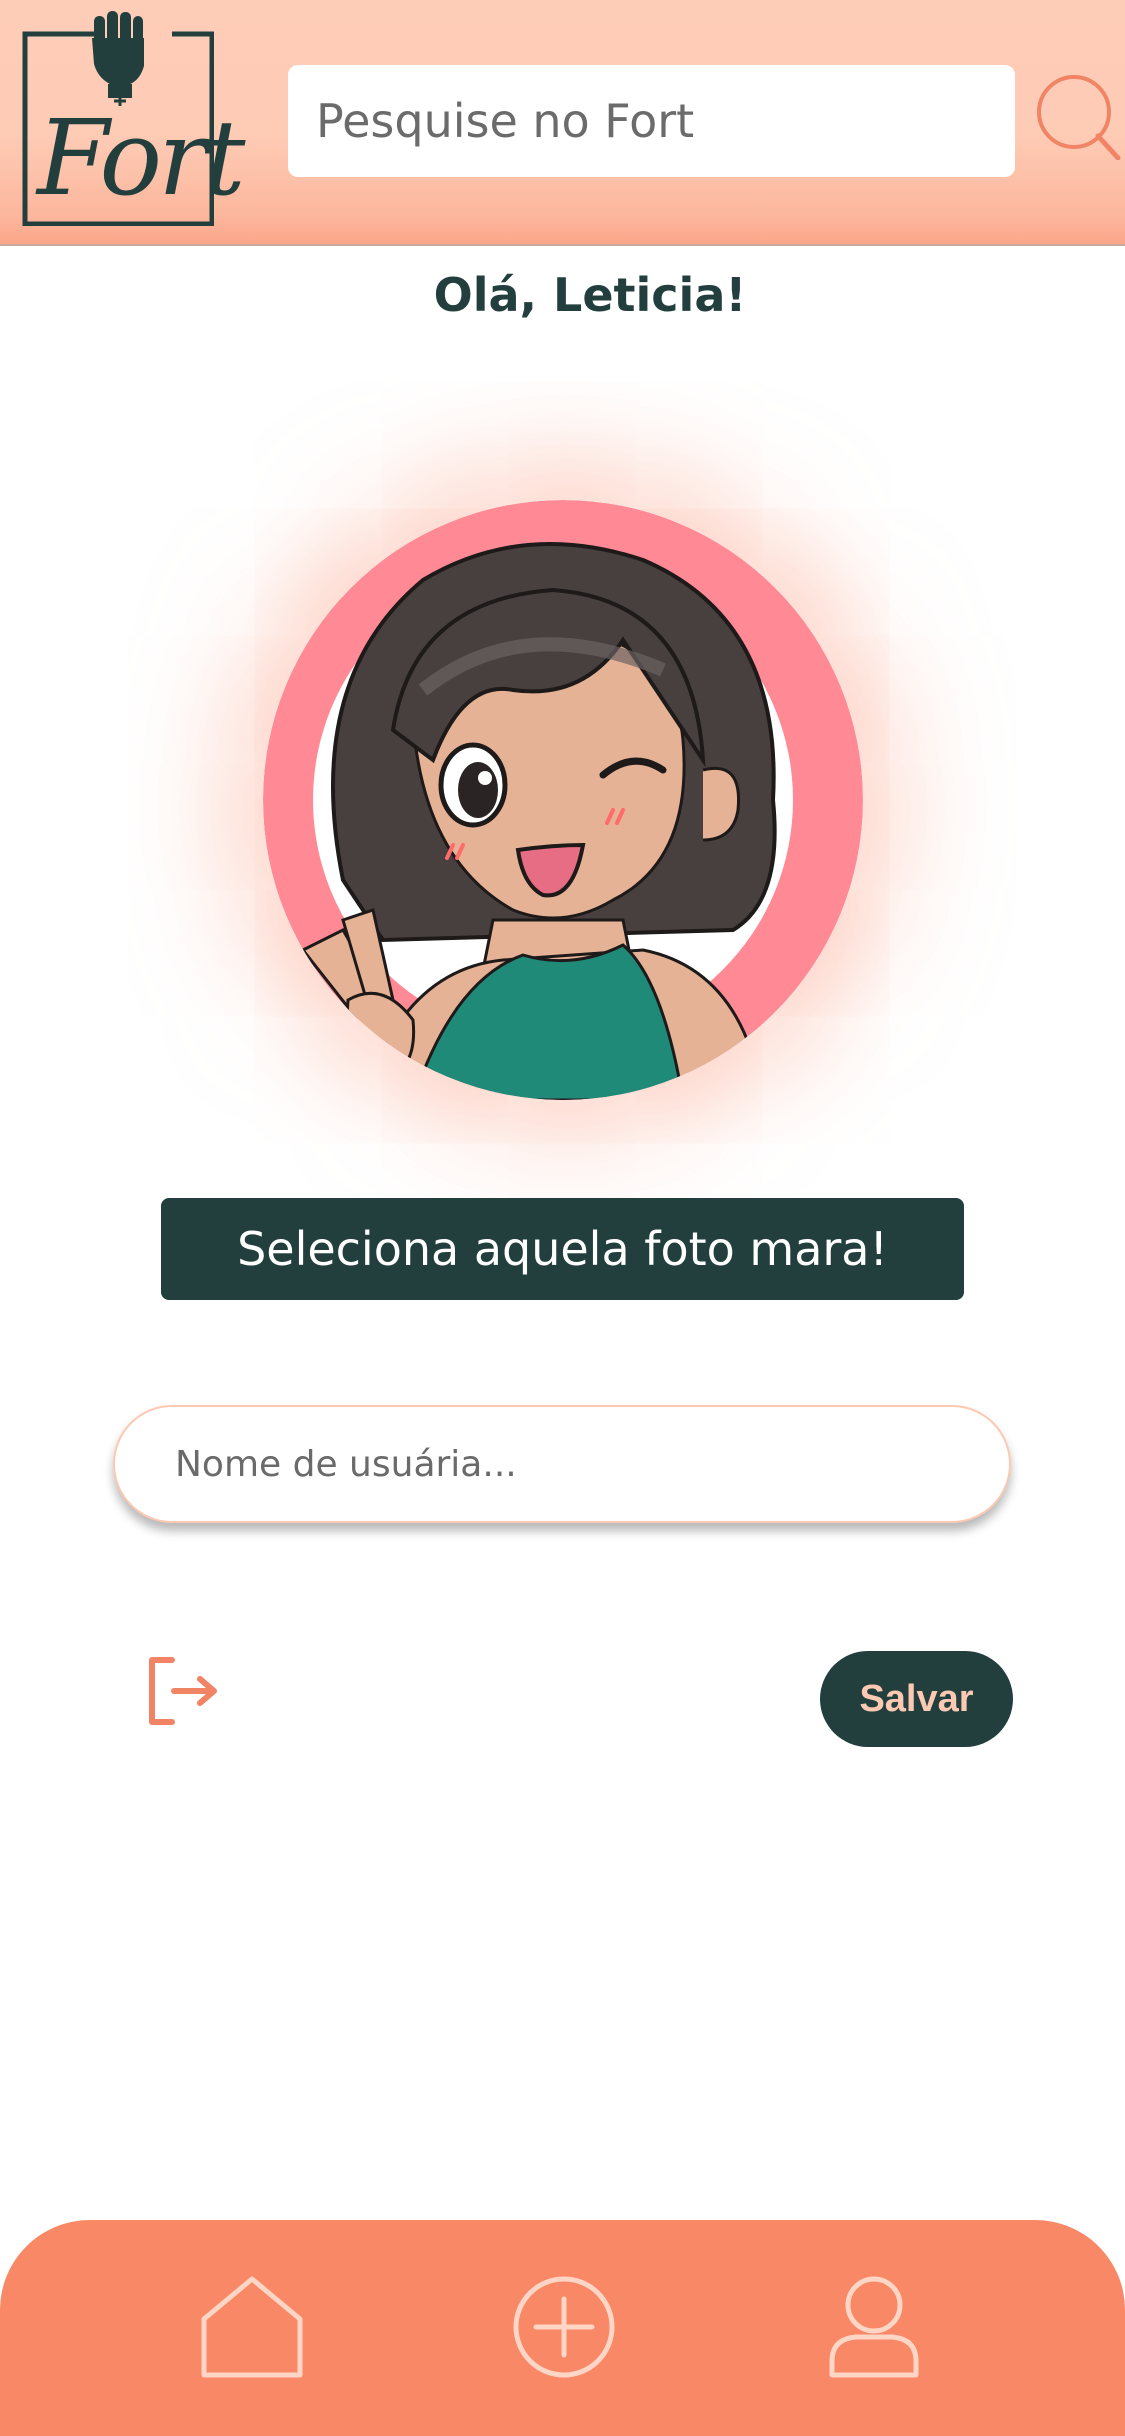 This screenshot has width=1125, height=2436. Describe the element at coordinates (562, 245) in the screenshot. I see `header-divider` at that location.